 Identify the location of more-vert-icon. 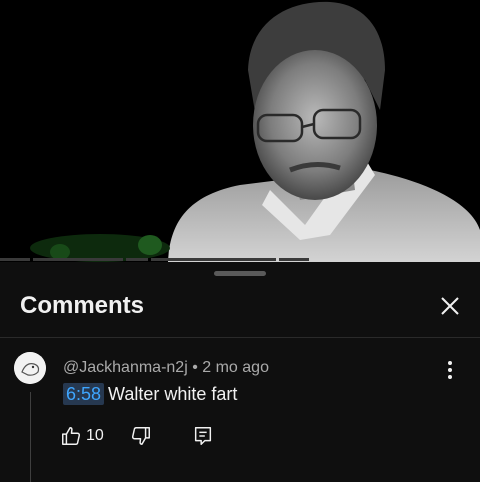
(450, 370).